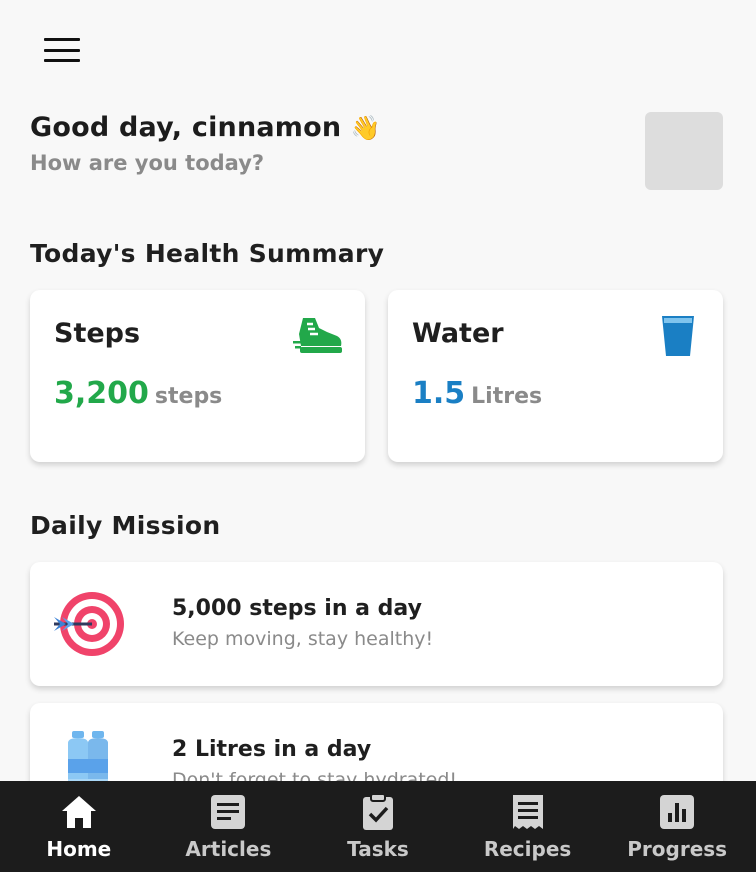 The image size is (756, 872). I want to click on steps-unit: steps, so click(188, 396).